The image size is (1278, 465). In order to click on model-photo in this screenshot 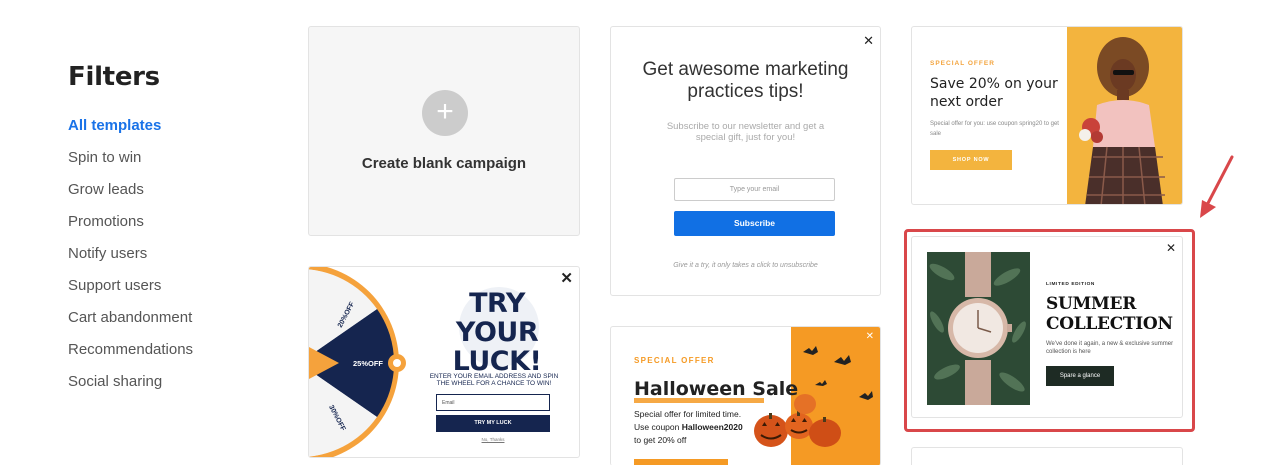, I will do `click(1122, 120)`.